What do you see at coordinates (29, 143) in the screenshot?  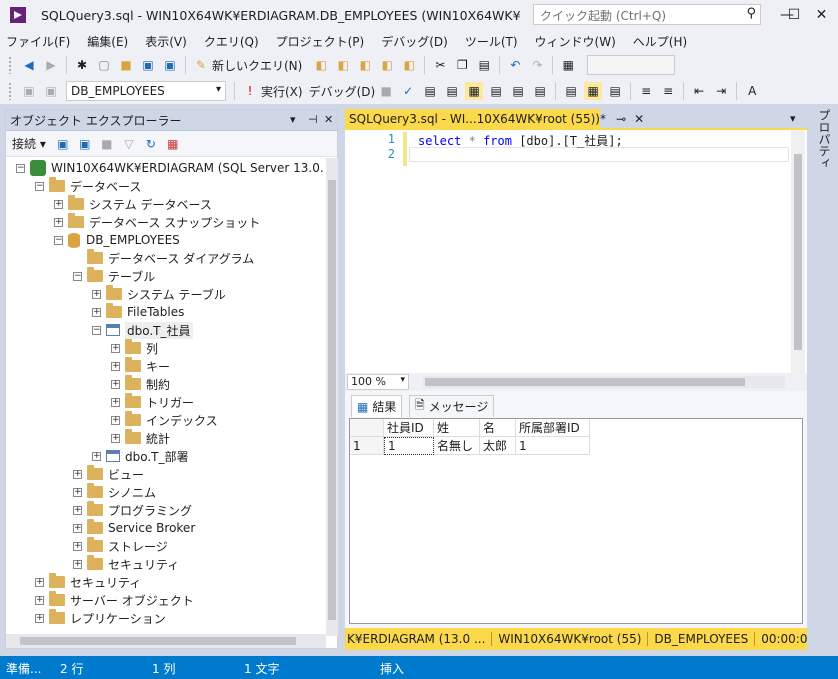 I see `connect-dropdown: 接続 ▾` at bounding box center [29, 143].